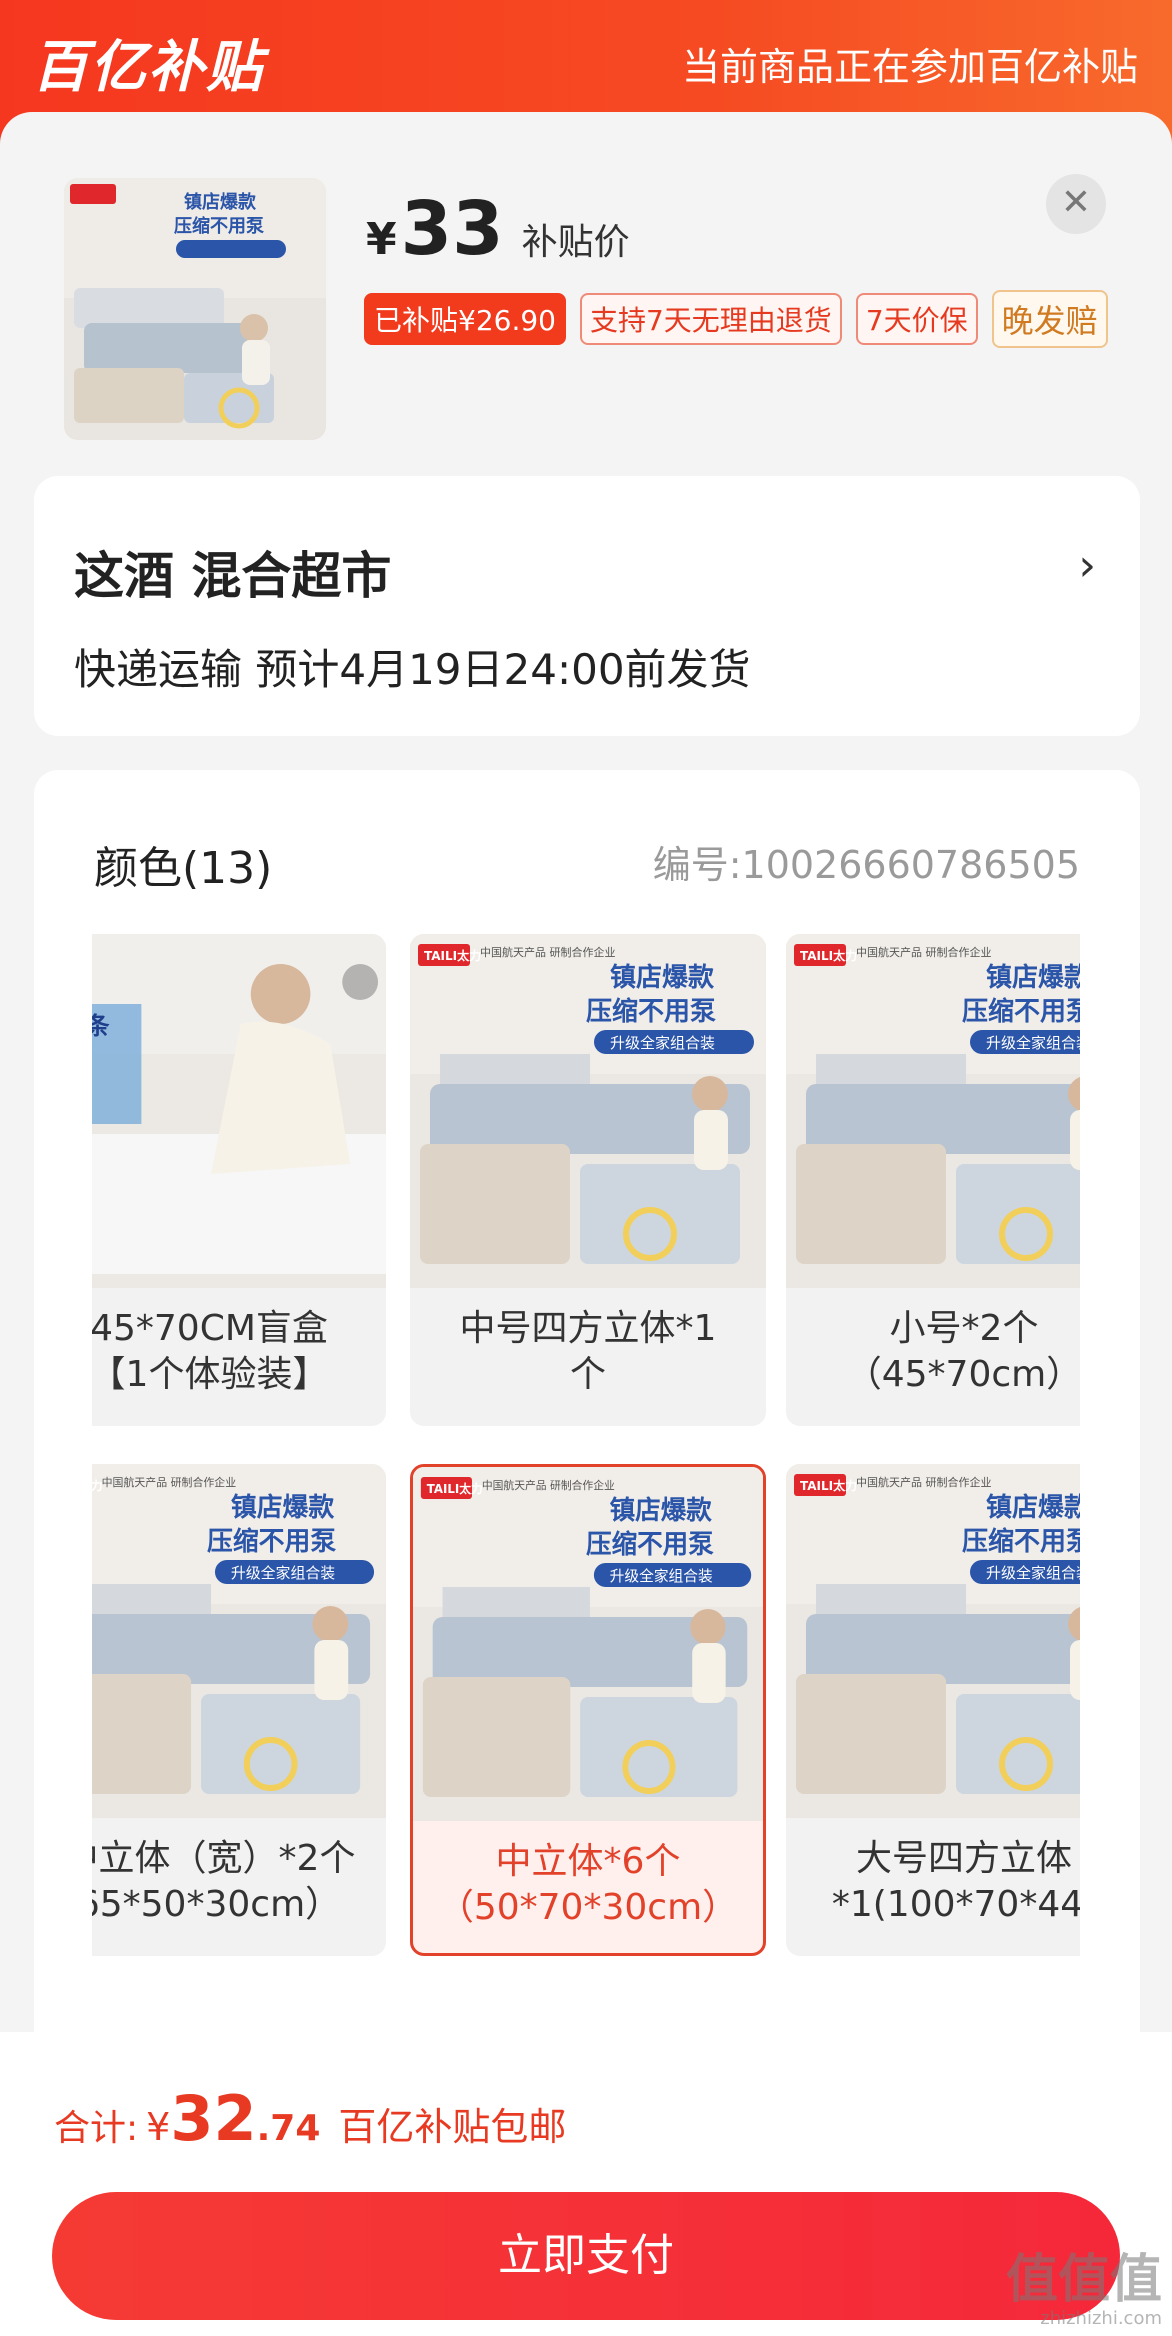 The width and height of the screenshot is (1172, 2336). I want to click on price-currency: ¥, so click(381, 239).